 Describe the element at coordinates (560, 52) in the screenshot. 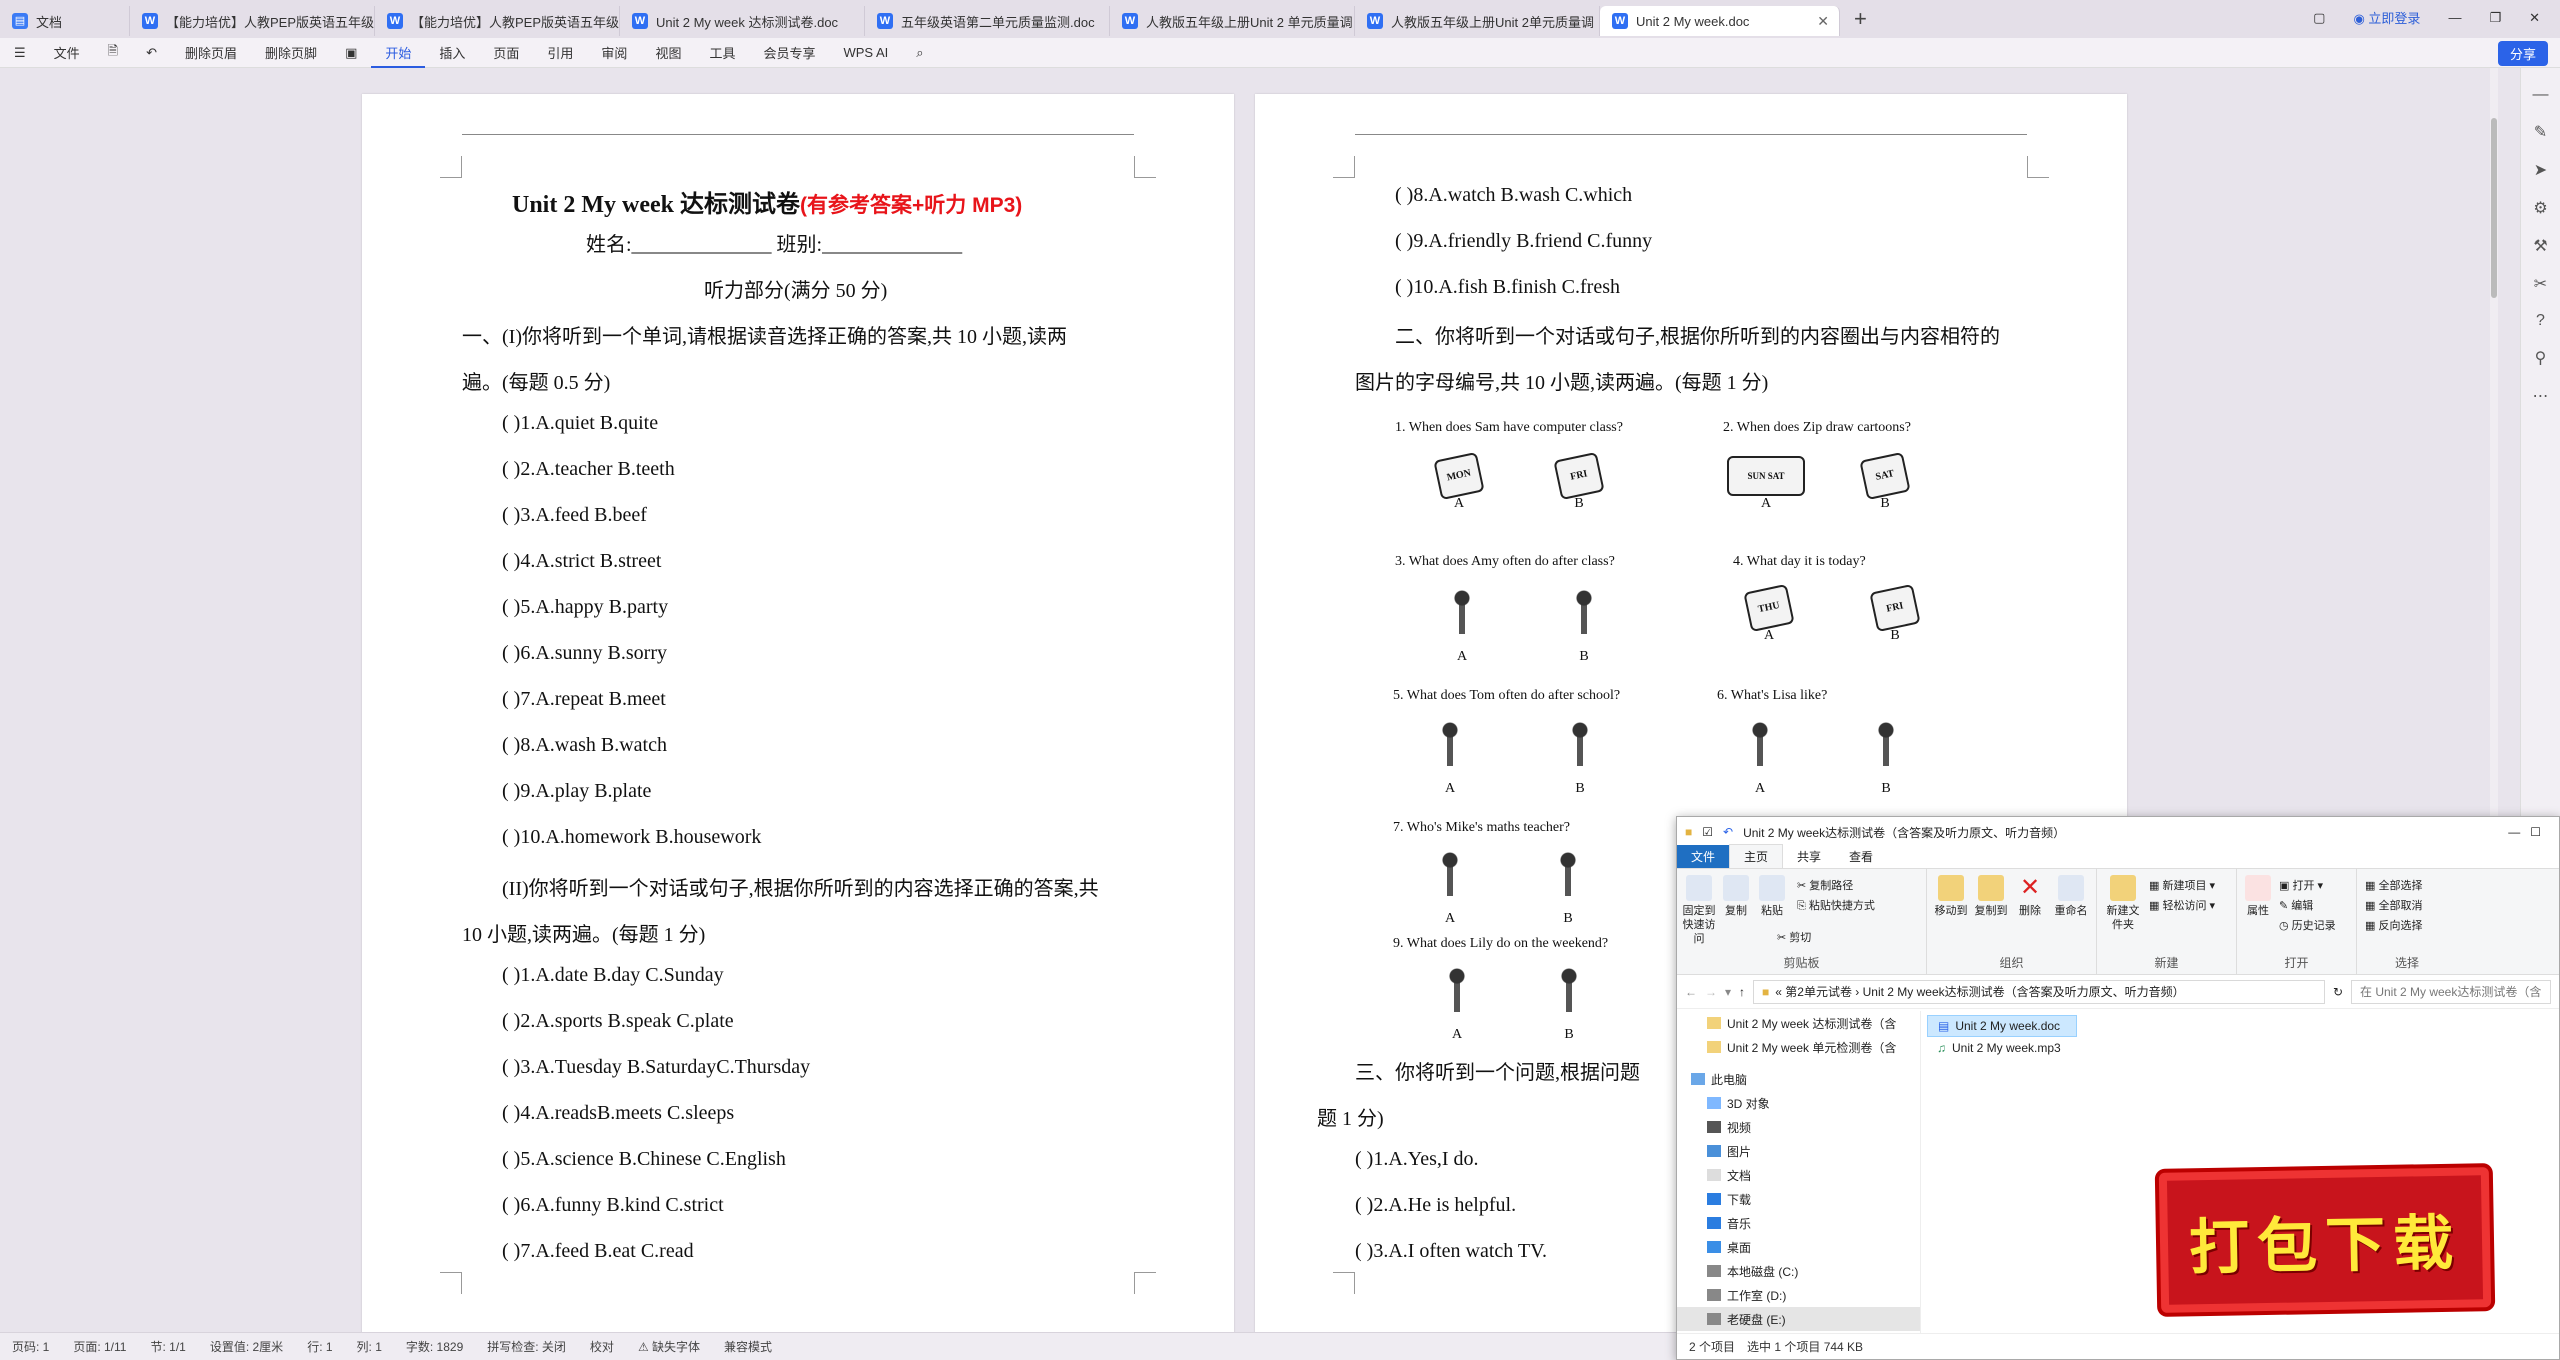

I see `menu-reference: 引用` at that location.